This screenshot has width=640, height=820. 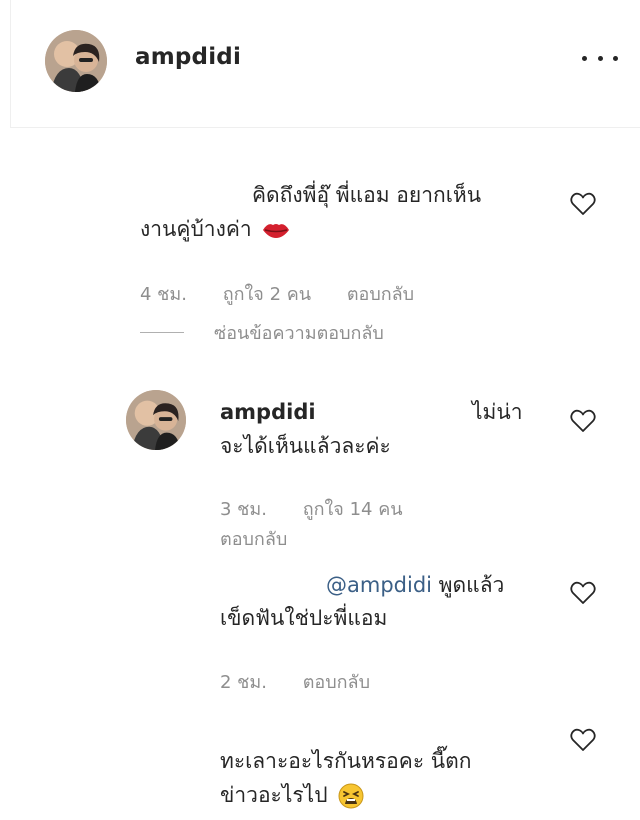 What do you see at coordinates (276, 231) in the screenshot?
I see `kiss-lips-icon` at bounding box center [276, 231].